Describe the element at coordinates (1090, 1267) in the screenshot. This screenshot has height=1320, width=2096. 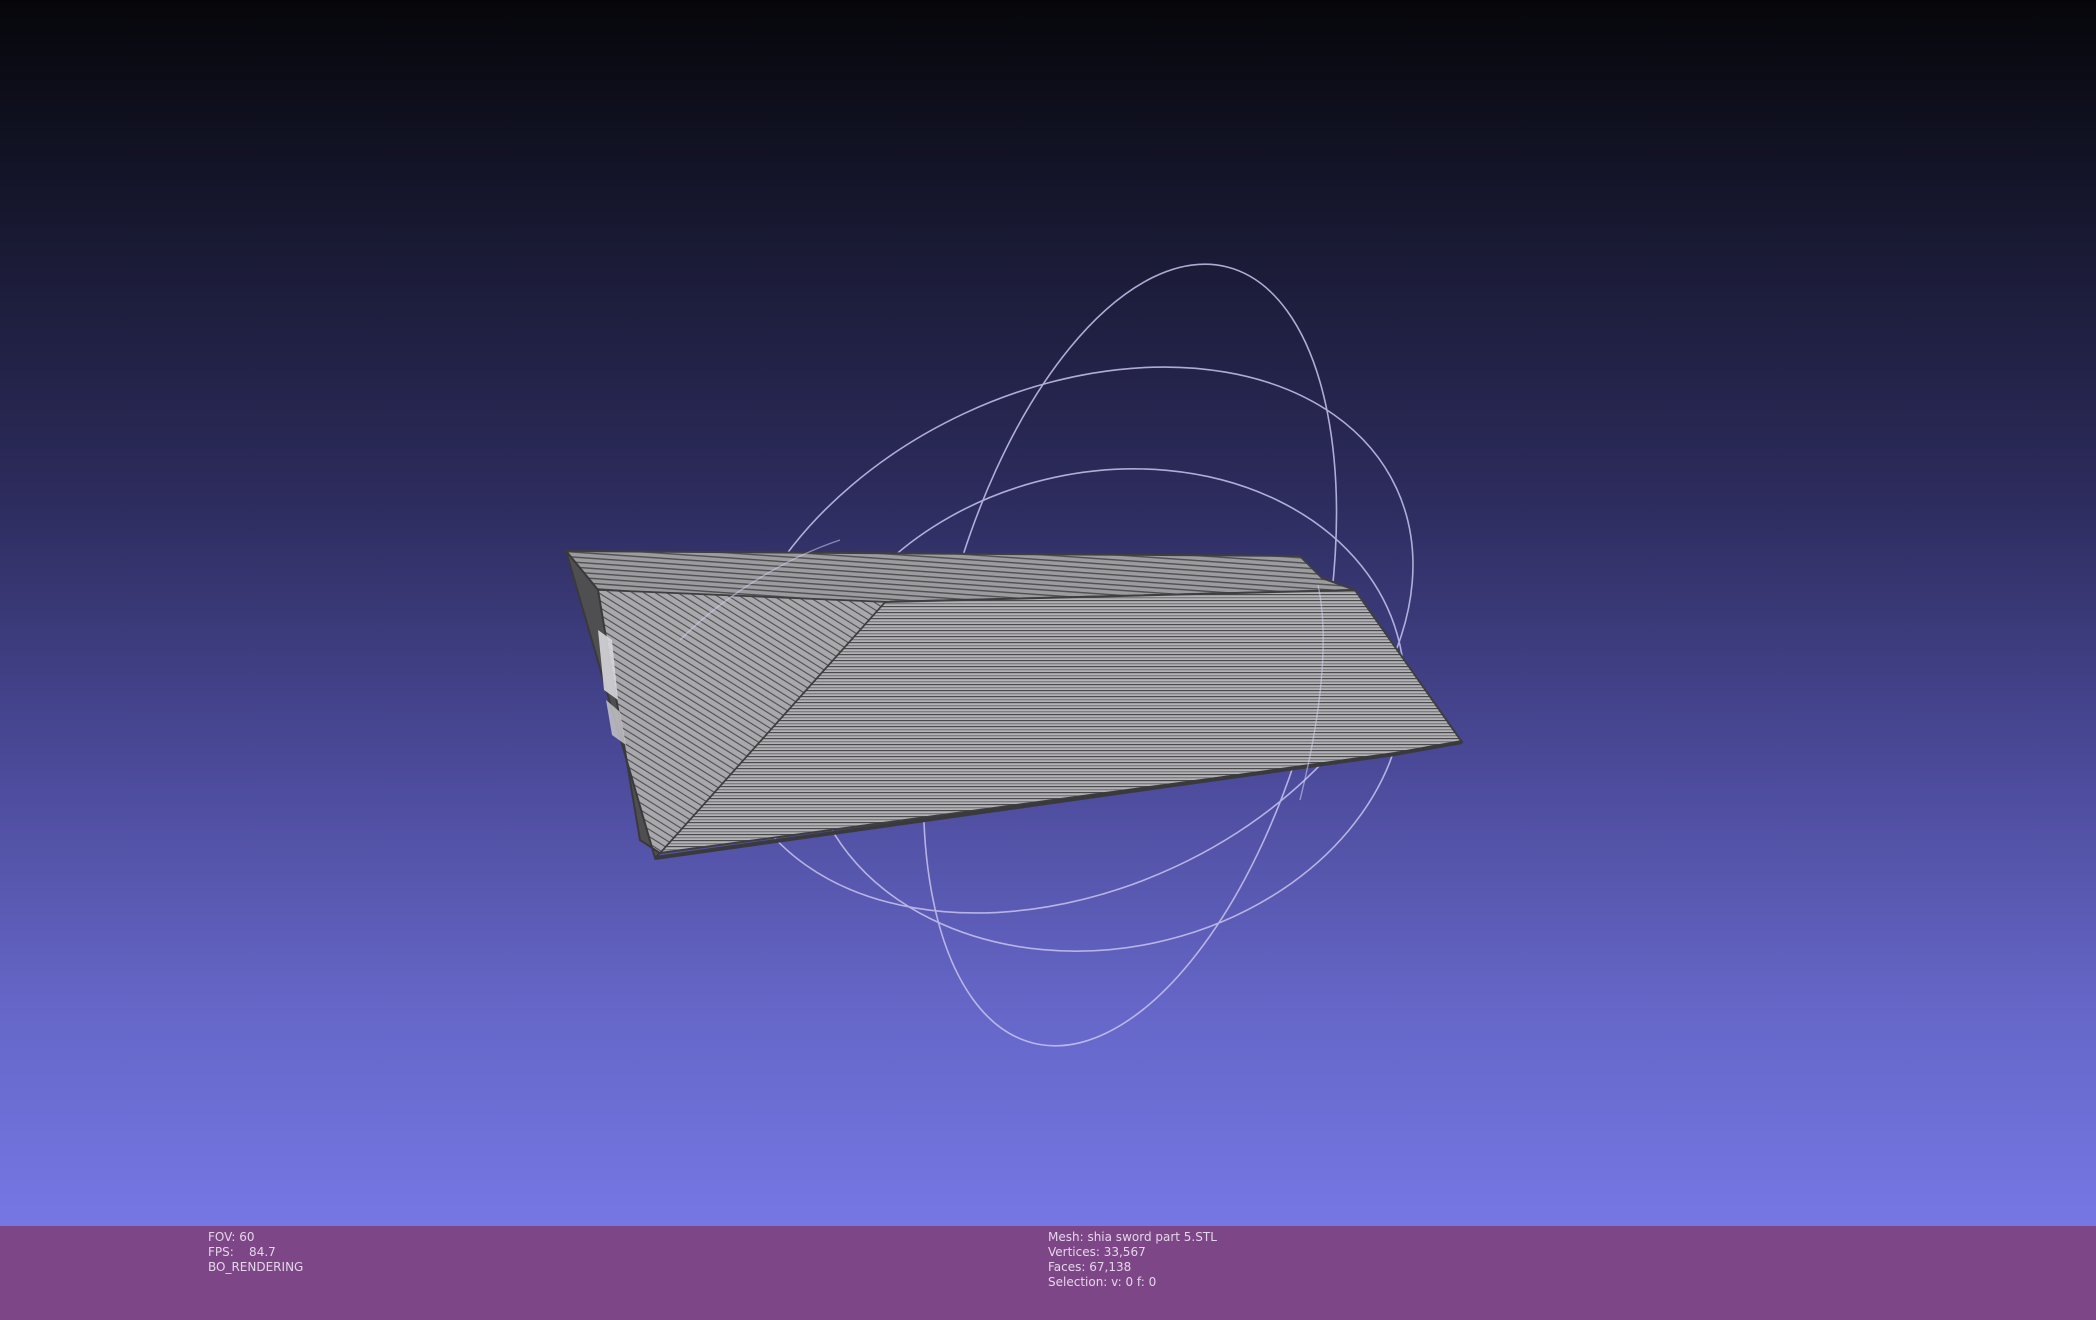
I see `faces-label: Faces: 67,138` at that location.